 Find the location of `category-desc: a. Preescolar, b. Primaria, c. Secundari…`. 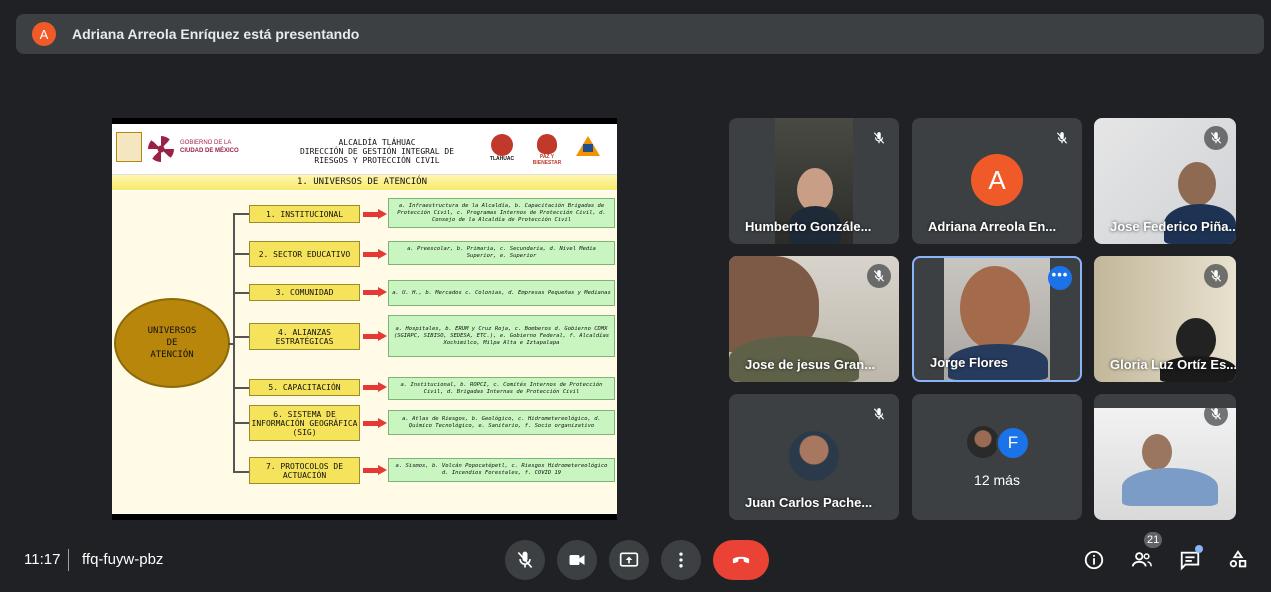

category-desc: a. Preescolar, b. Primaria, c. Secundari… is located at coordinates (501, 253).